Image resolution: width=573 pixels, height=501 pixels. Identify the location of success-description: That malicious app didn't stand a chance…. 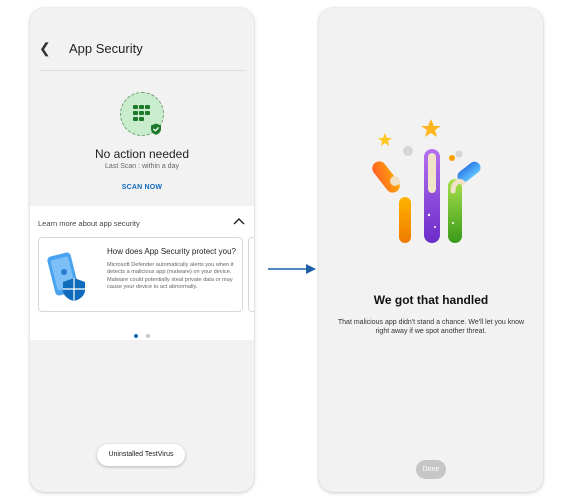
(431, 327).